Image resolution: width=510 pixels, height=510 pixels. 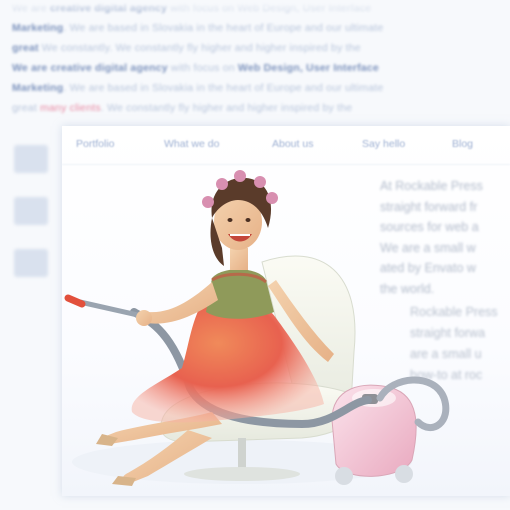 What do you see at coordinates (383, 144) in the screenshot?
I see `nav-item-say-hello: Say hello` at bounding box center [383, 144].